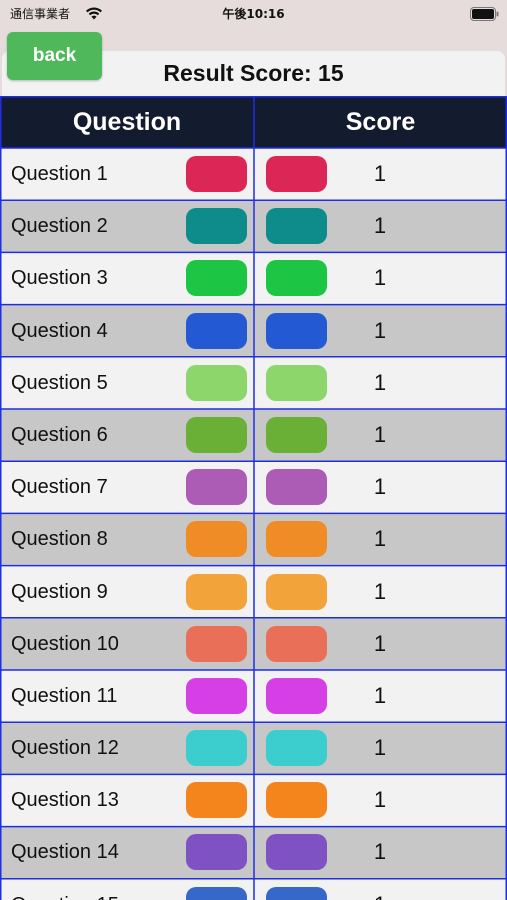  What do you see at coordinates (253, 852) in the screenshot?
I see `table-row: Question 14 1` at bounding box center [253, 852].